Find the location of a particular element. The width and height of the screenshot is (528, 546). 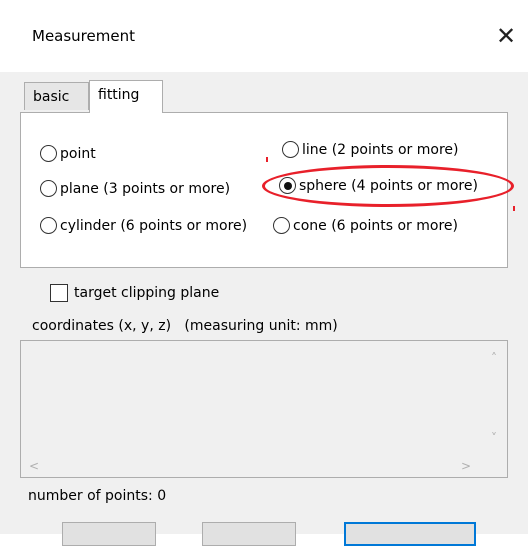

scroll-left-icon: < is located at coordinates (34, 466).